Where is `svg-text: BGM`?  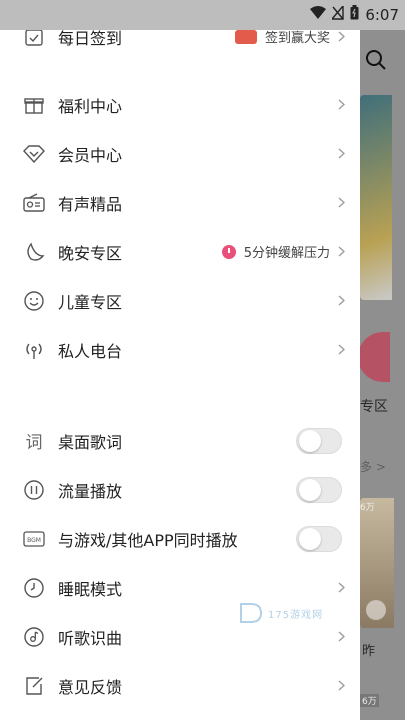
svg-text: BGM is located at coordinates (34, 540).